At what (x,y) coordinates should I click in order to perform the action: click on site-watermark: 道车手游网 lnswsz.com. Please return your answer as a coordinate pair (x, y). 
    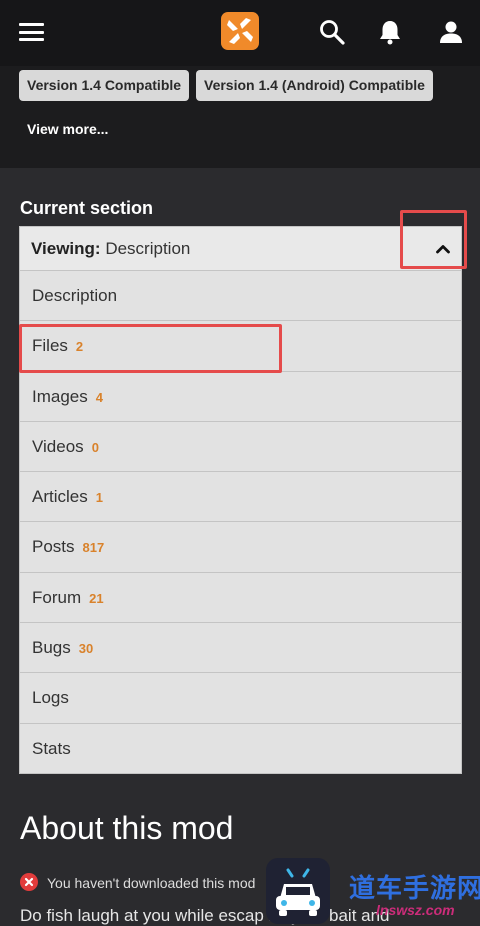
    Looking at the image, I should click on (373, 892).